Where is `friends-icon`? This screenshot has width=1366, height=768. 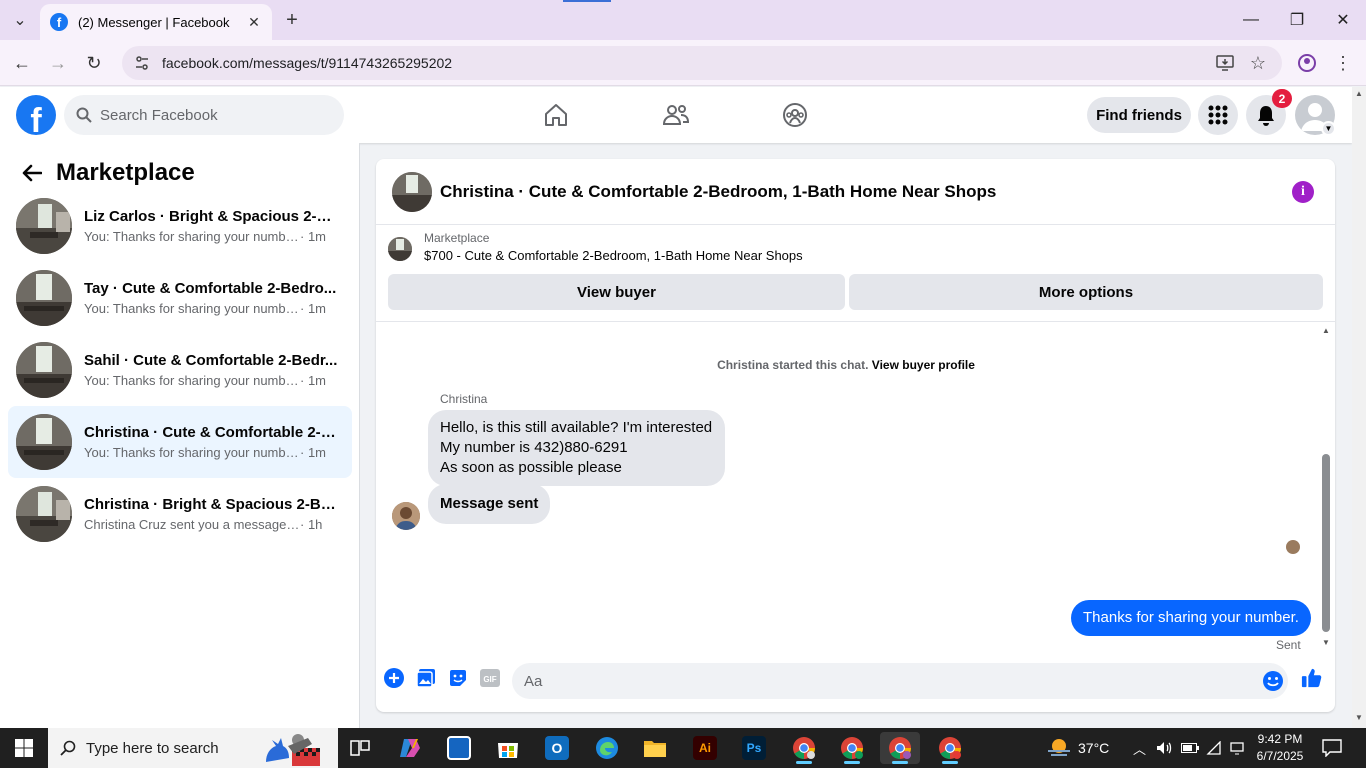 friends-icon is located at coordinates (676, 115).